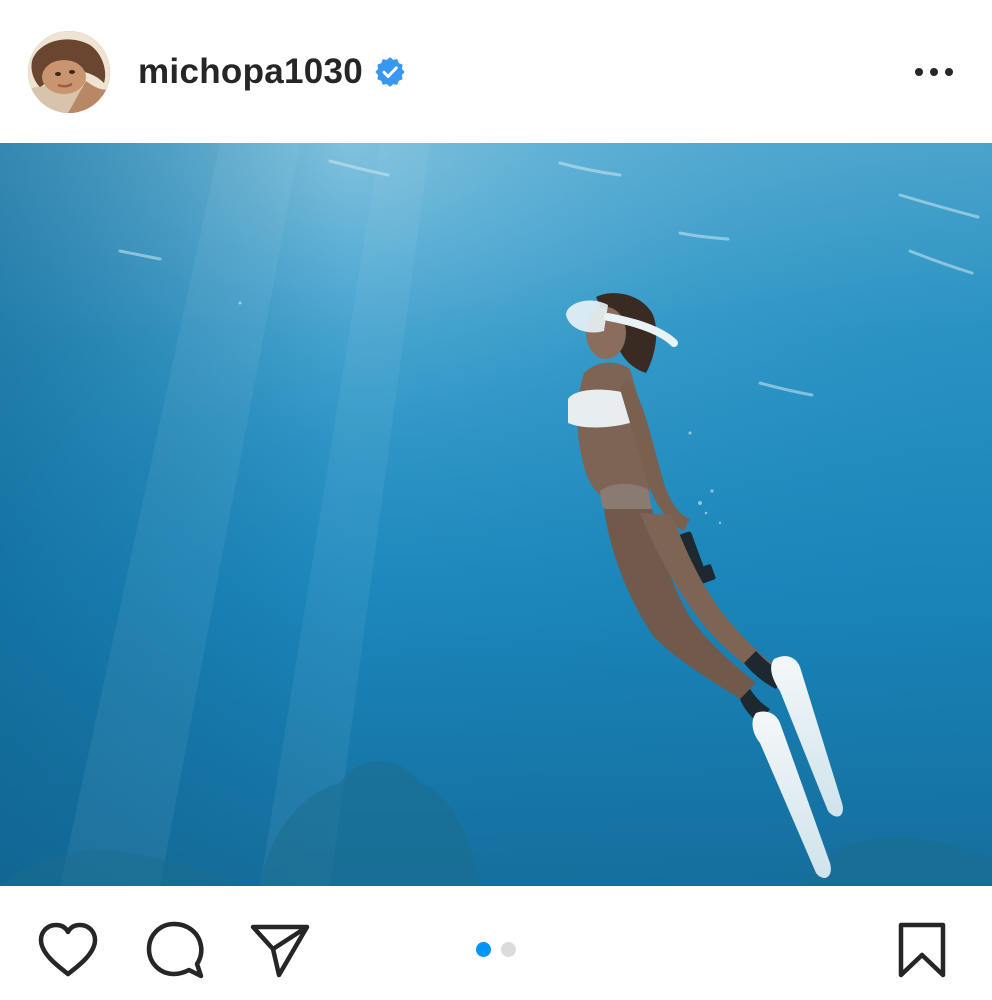 This screenshot has width=992, height=1000. Describe the element at coordinates (390, 71) in the screenshot. I see `verified-badge-icon` at that location.